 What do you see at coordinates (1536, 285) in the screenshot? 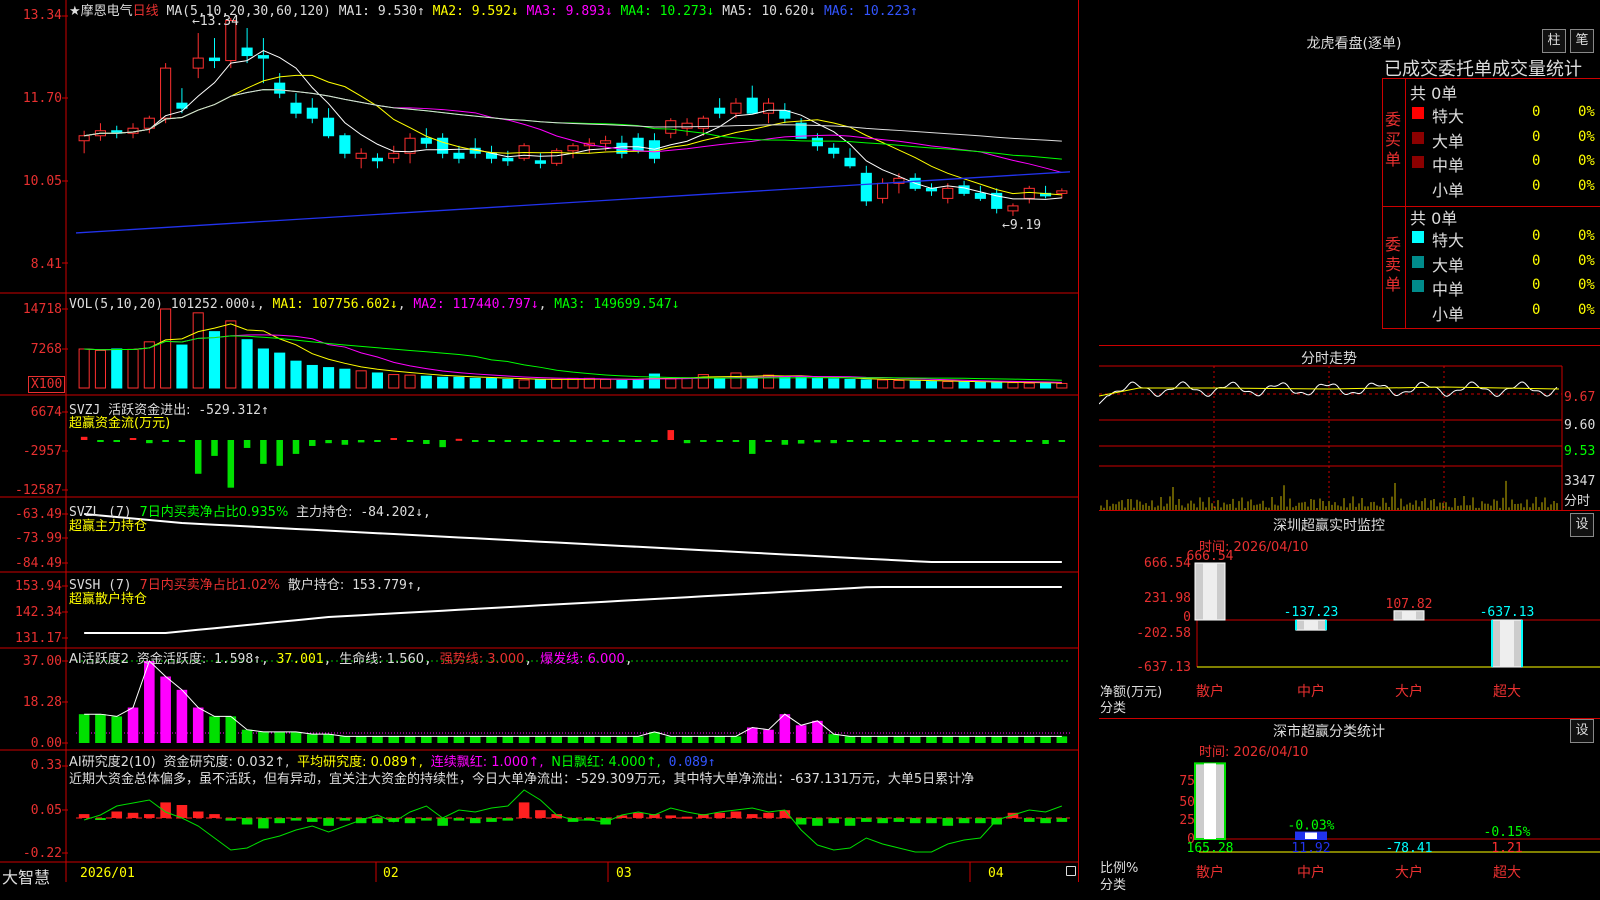
I see `sell-row-value: 0` at bounding box center [1536, 285].